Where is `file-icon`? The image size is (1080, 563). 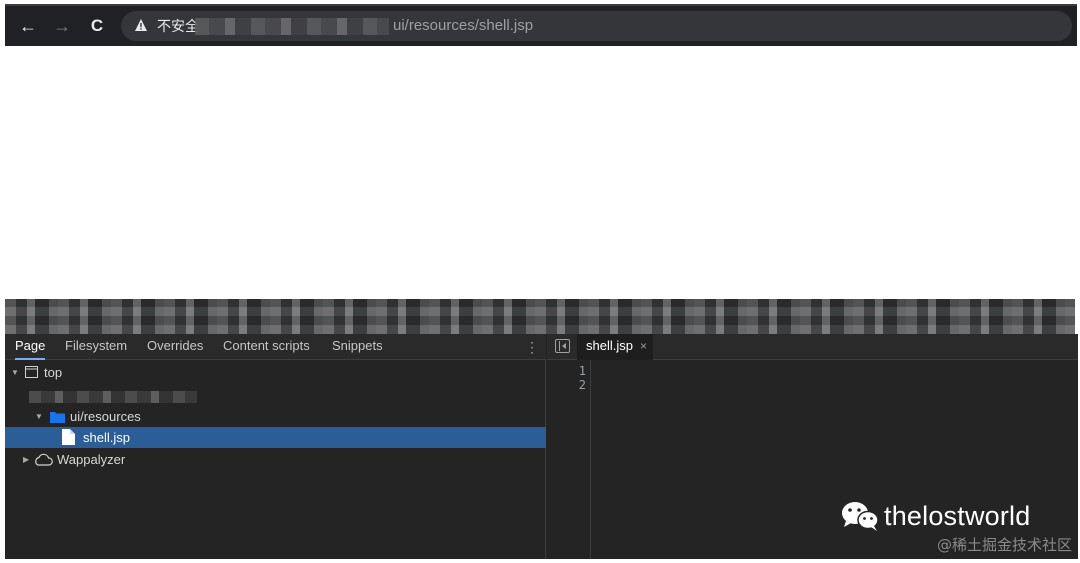
file-icon is located at coordinates (68, 437).